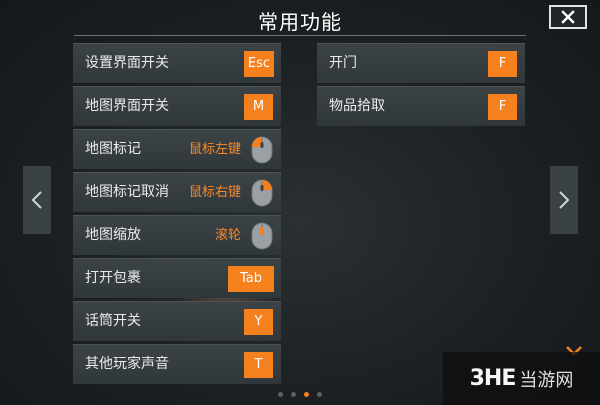 This screenshot has width=600, height=405. Describe the element at coordinates (127, 106) in the screenshot. I see `keybind-label: 地图界面开关` at that location.